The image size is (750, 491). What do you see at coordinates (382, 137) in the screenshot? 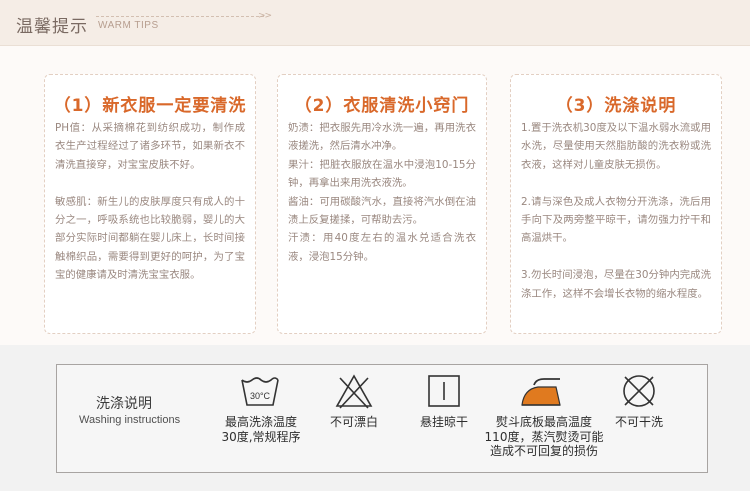
I see `card-paragraph: 奶渍：把衣服先用冷水洗一遍，再用洗衣液搓洗，然后清水冲净。` at bounding box center [382, 137].